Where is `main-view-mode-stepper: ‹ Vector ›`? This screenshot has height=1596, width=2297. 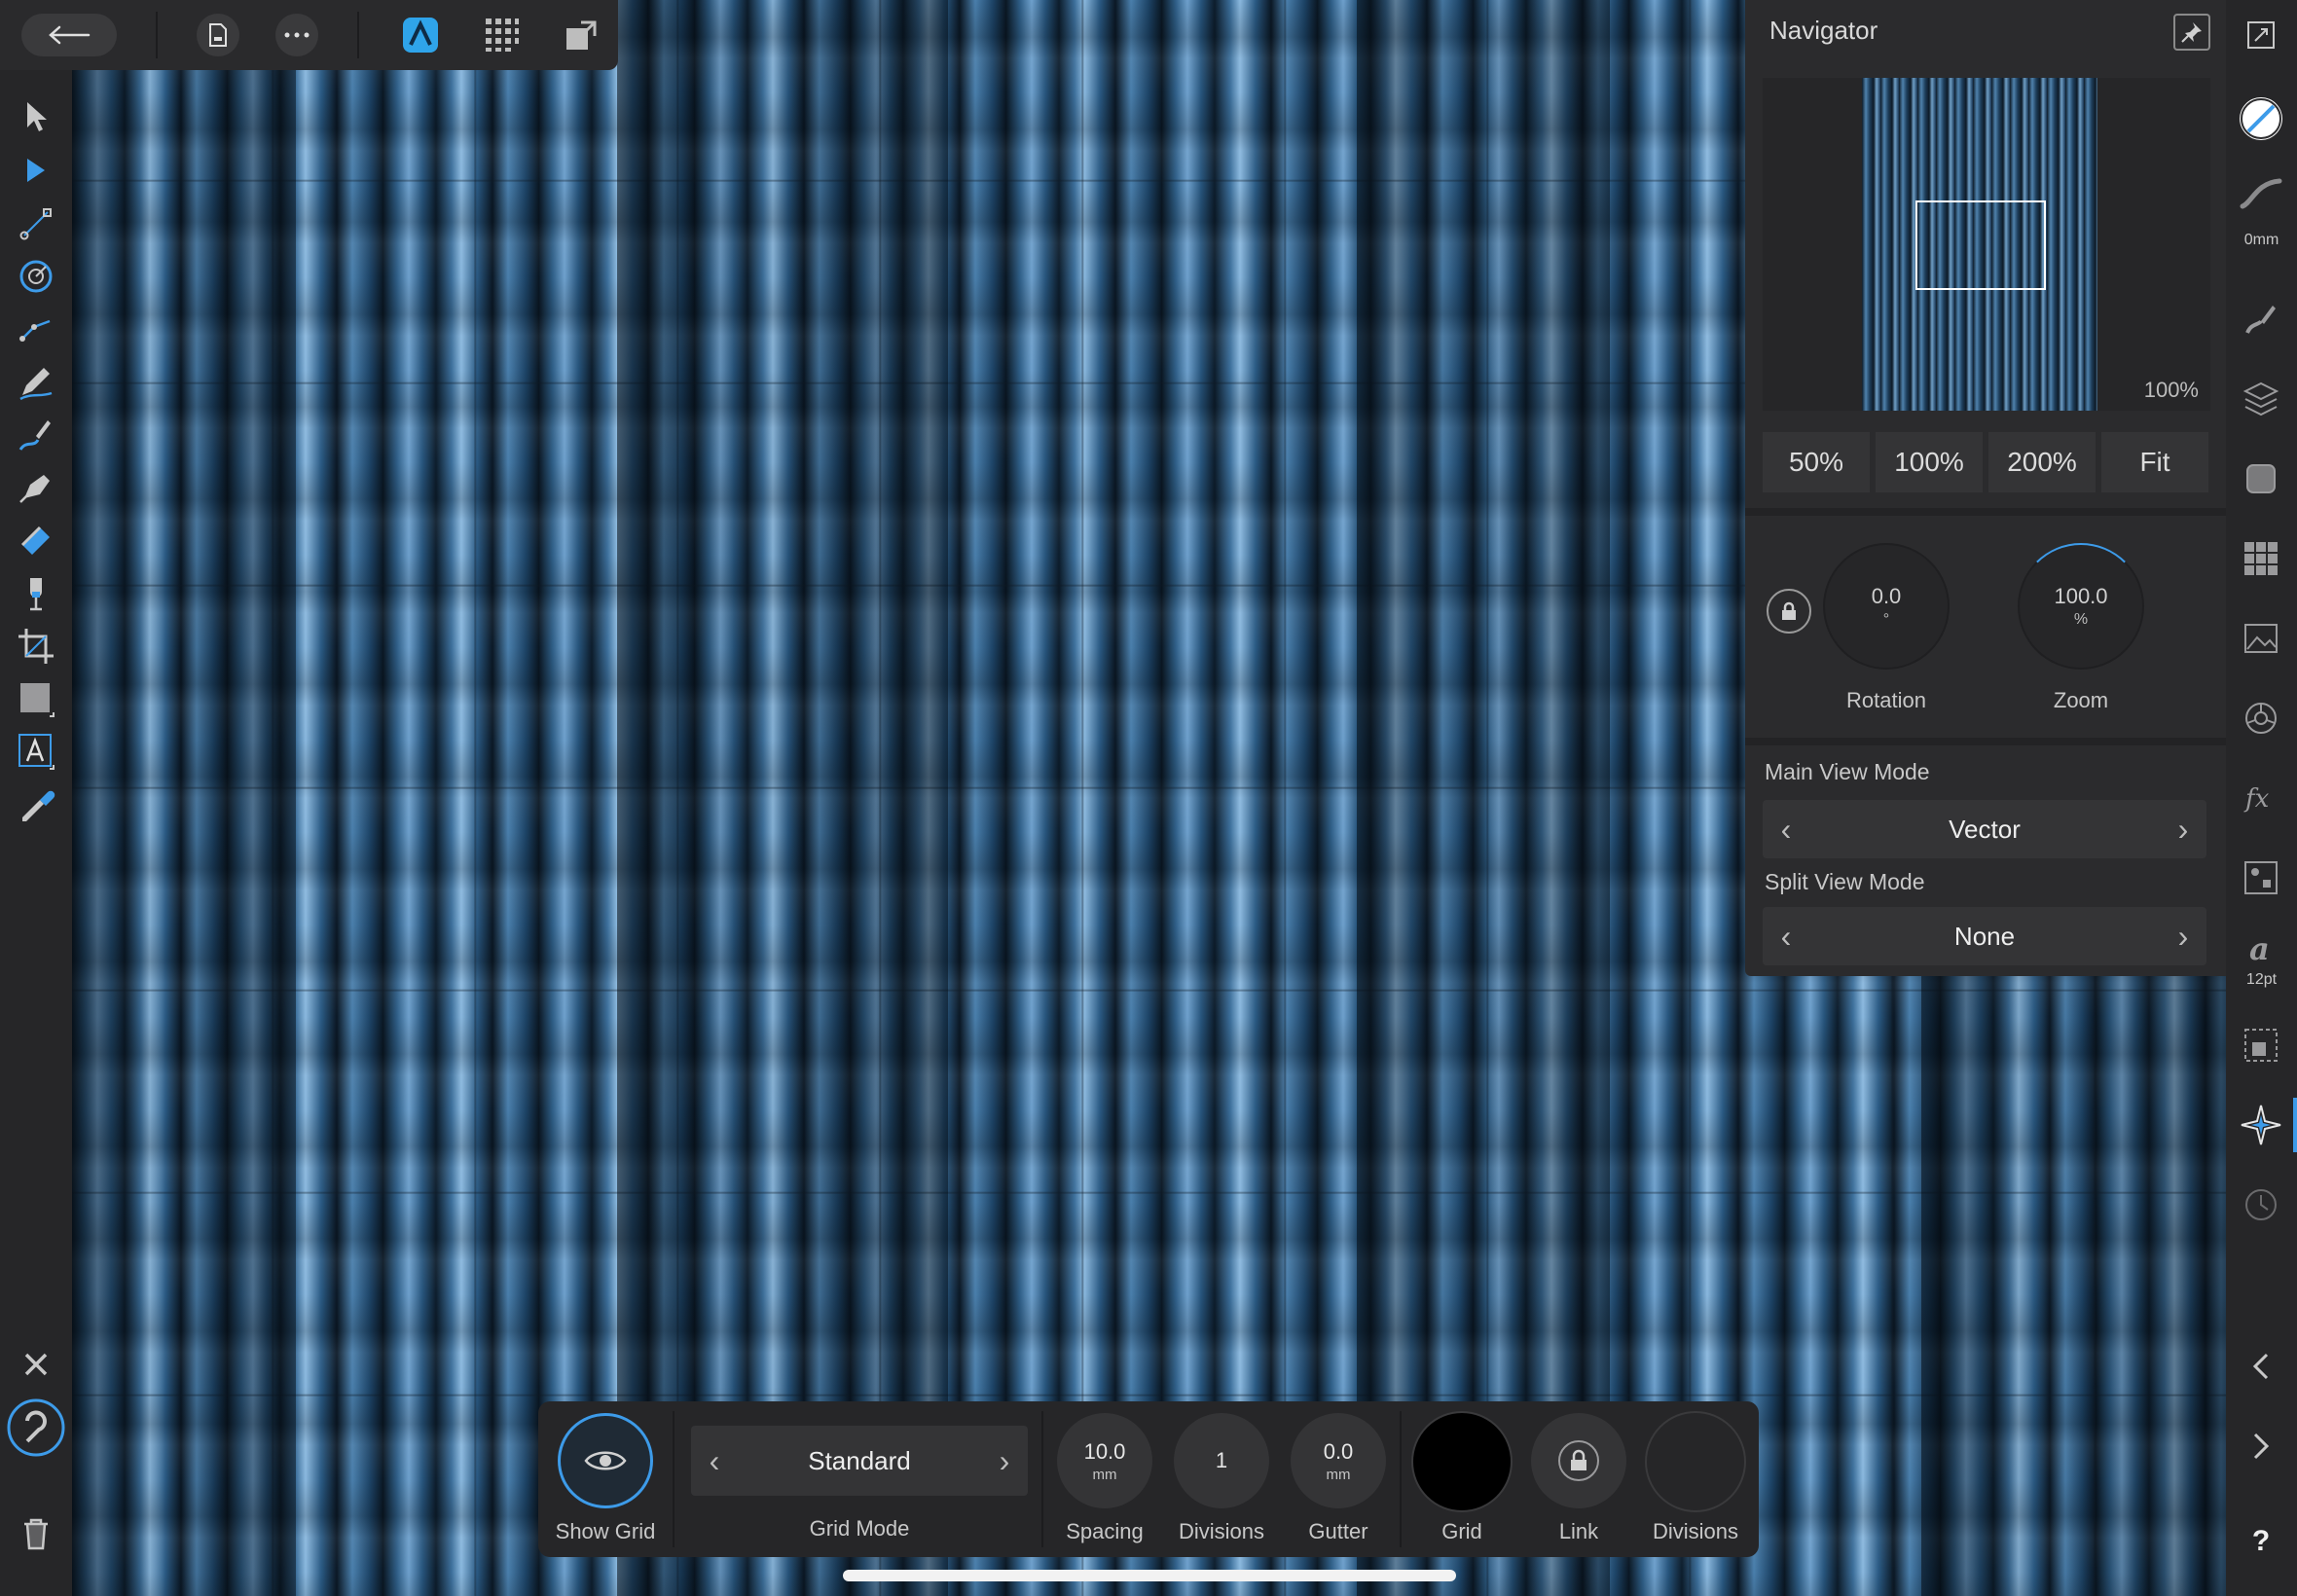
main-view-mode-stepper: ‹ Vector › is located at coordinates (1984, 829).